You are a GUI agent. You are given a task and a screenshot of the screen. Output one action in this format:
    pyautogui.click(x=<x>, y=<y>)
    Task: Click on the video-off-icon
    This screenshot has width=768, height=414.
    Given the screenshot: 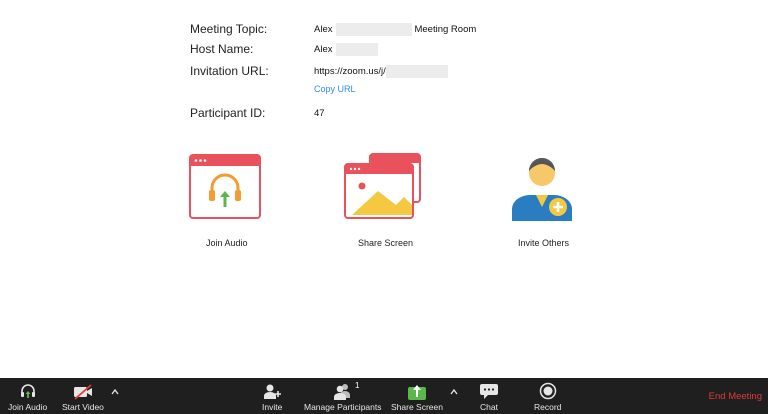 What is the action you would take?
    pyautogui.click(x=82, y=392)
    